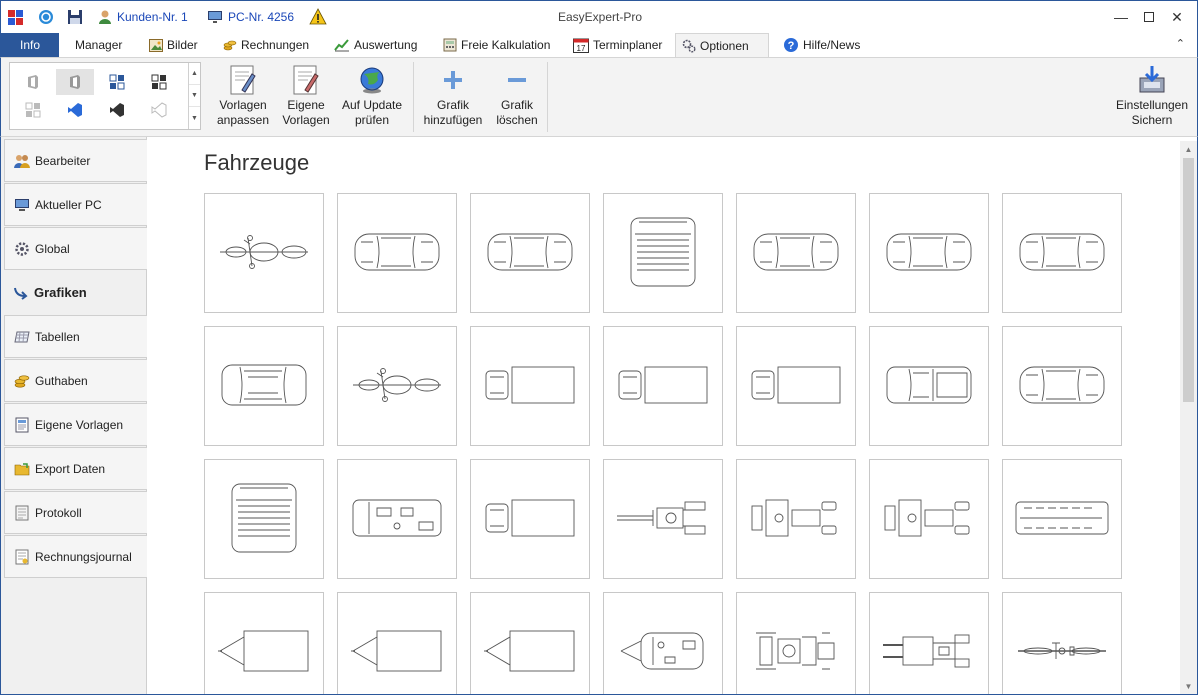 The width and height of the screenshot is (1198, 695). I want to click on einstellungen-sichern-button: Einstellungen Sichern, so click(1152, 97).